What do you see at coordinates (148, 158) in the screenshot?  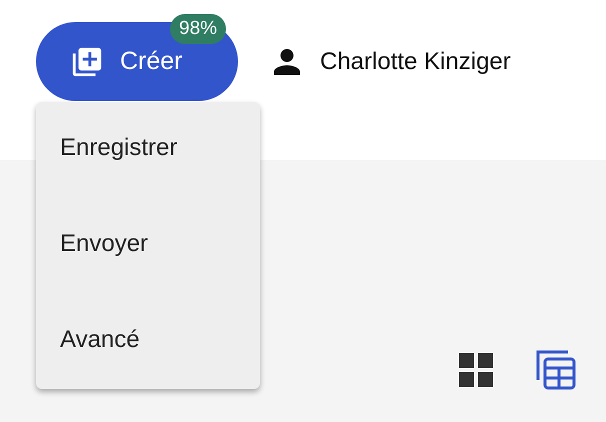 I see `menu-item: Enregistrer` at bounding box center [148, 158].